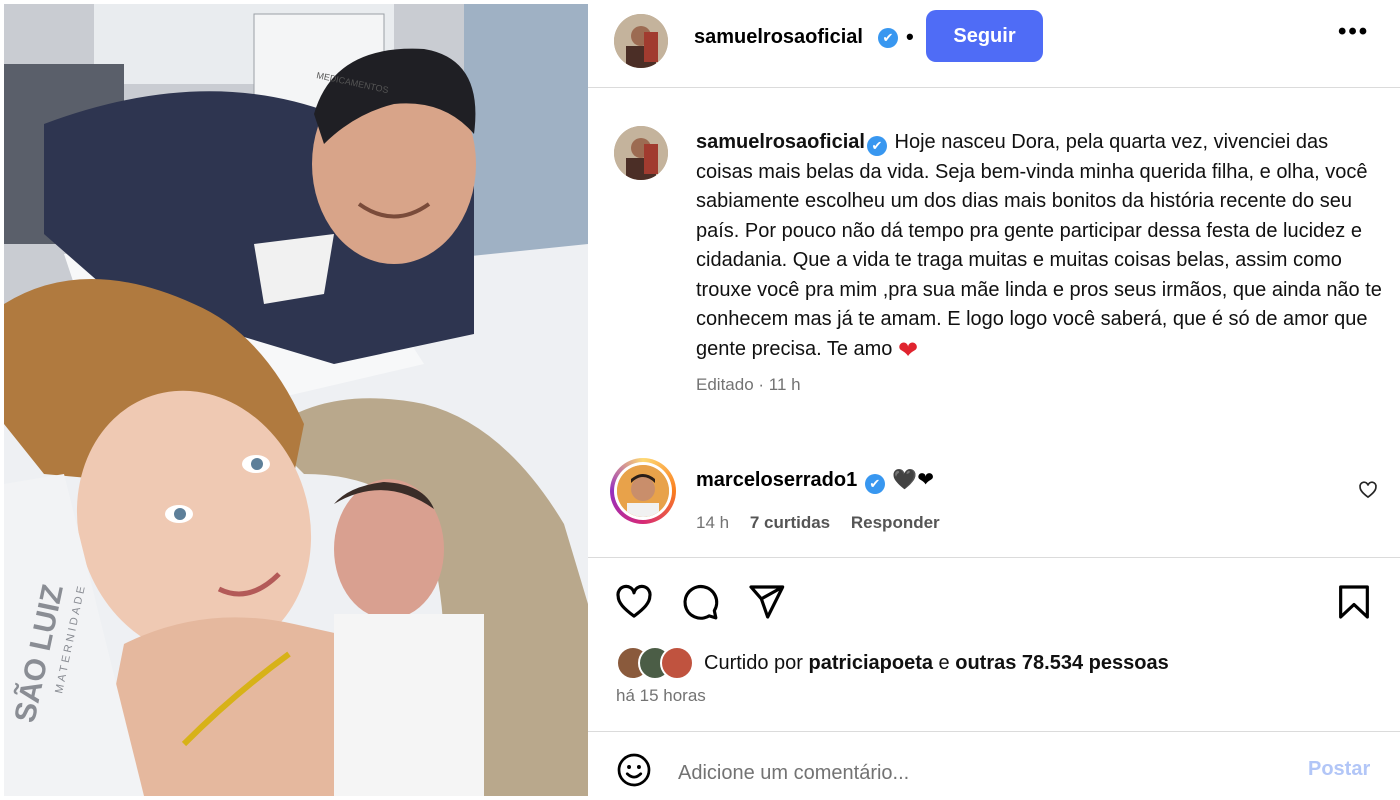 This screenshot has height=800, width=1400. I want to click on comment-likes: 7 curtidas, so click(790, 522).